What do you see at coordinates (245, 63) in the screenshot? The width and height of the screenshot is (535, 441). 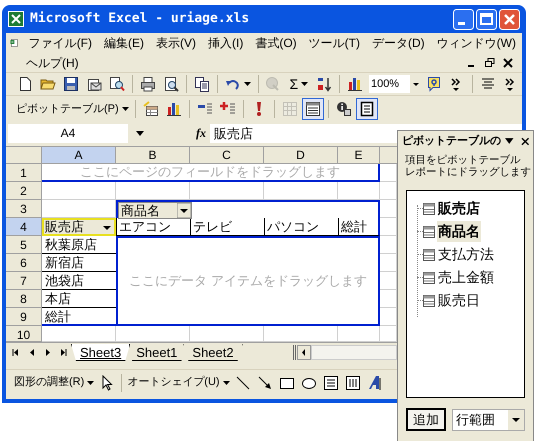 I see `menu-item: ヘルプ(H)` at bounding box center [245, 63].